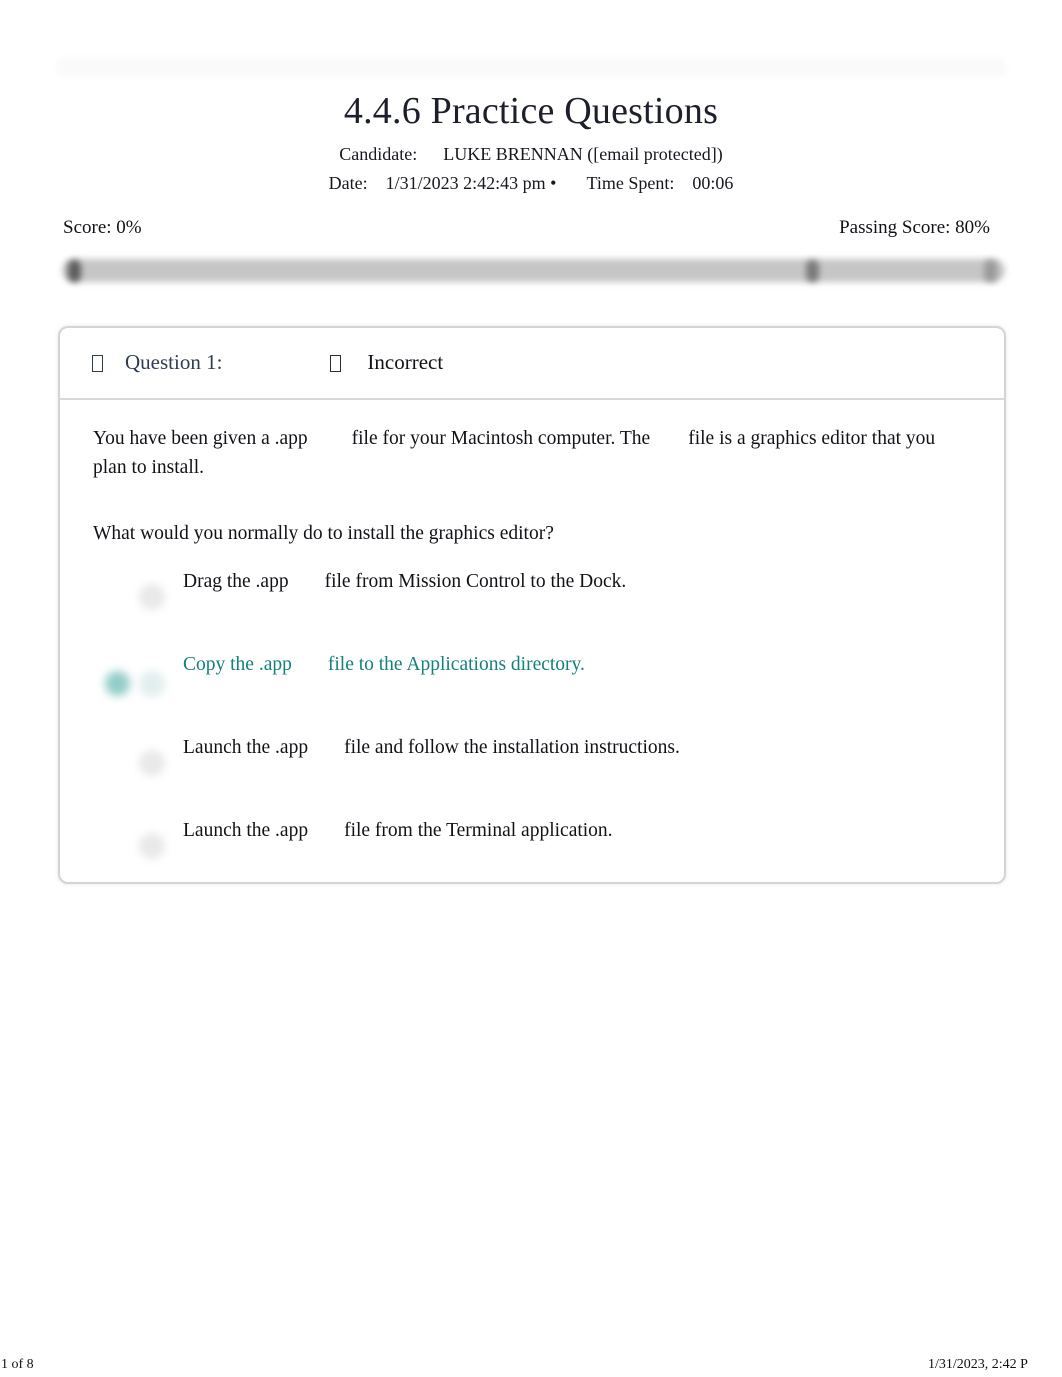 The image size is (1062, 1377). Describe the element at coordinates (174, 361) in the screenshot. I see `question-number-label: Question 1:` at that location.